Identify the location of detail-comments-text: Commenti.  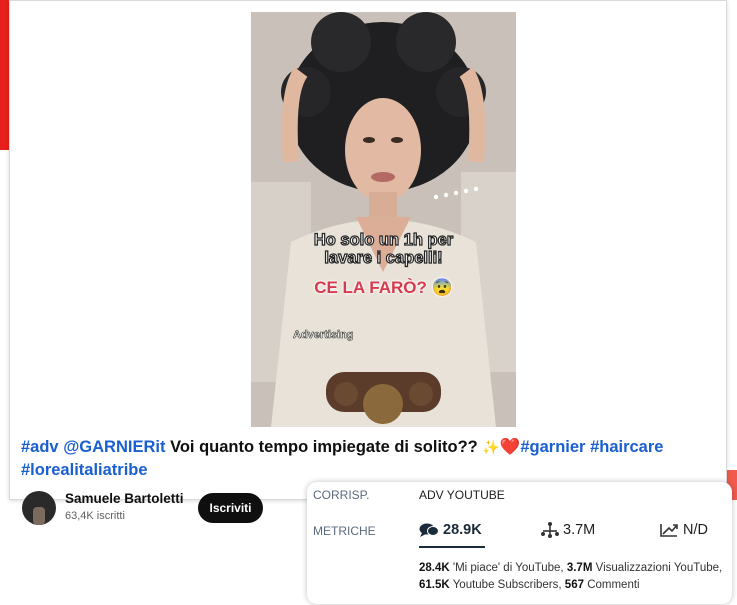
(613, 585).